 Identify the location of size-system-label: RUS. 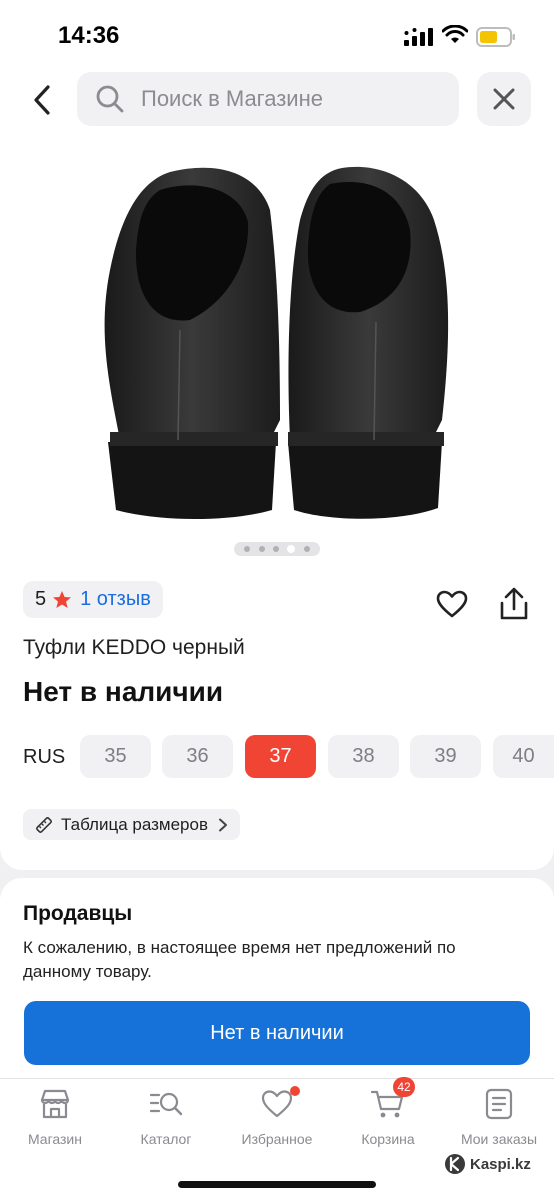
(44, 757).